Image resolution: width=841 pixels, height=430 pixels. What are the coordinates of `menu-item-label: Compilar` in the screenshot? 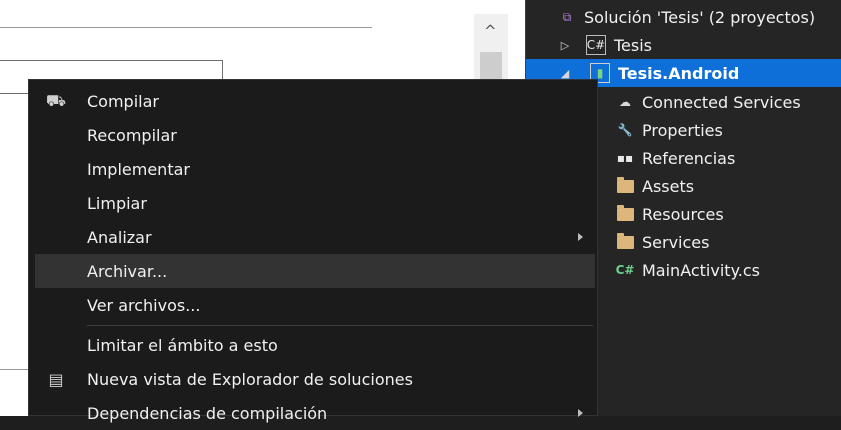 It's located at (123, 101).